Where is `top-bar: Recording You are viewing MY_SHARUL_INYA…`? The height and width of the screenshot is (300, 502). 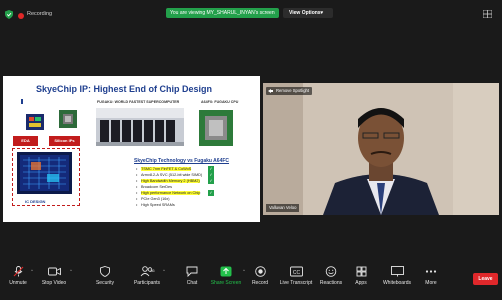 top-bar: Recording You are viewing MY_SHARUL_INYA… is located at coordinates (251, 12).